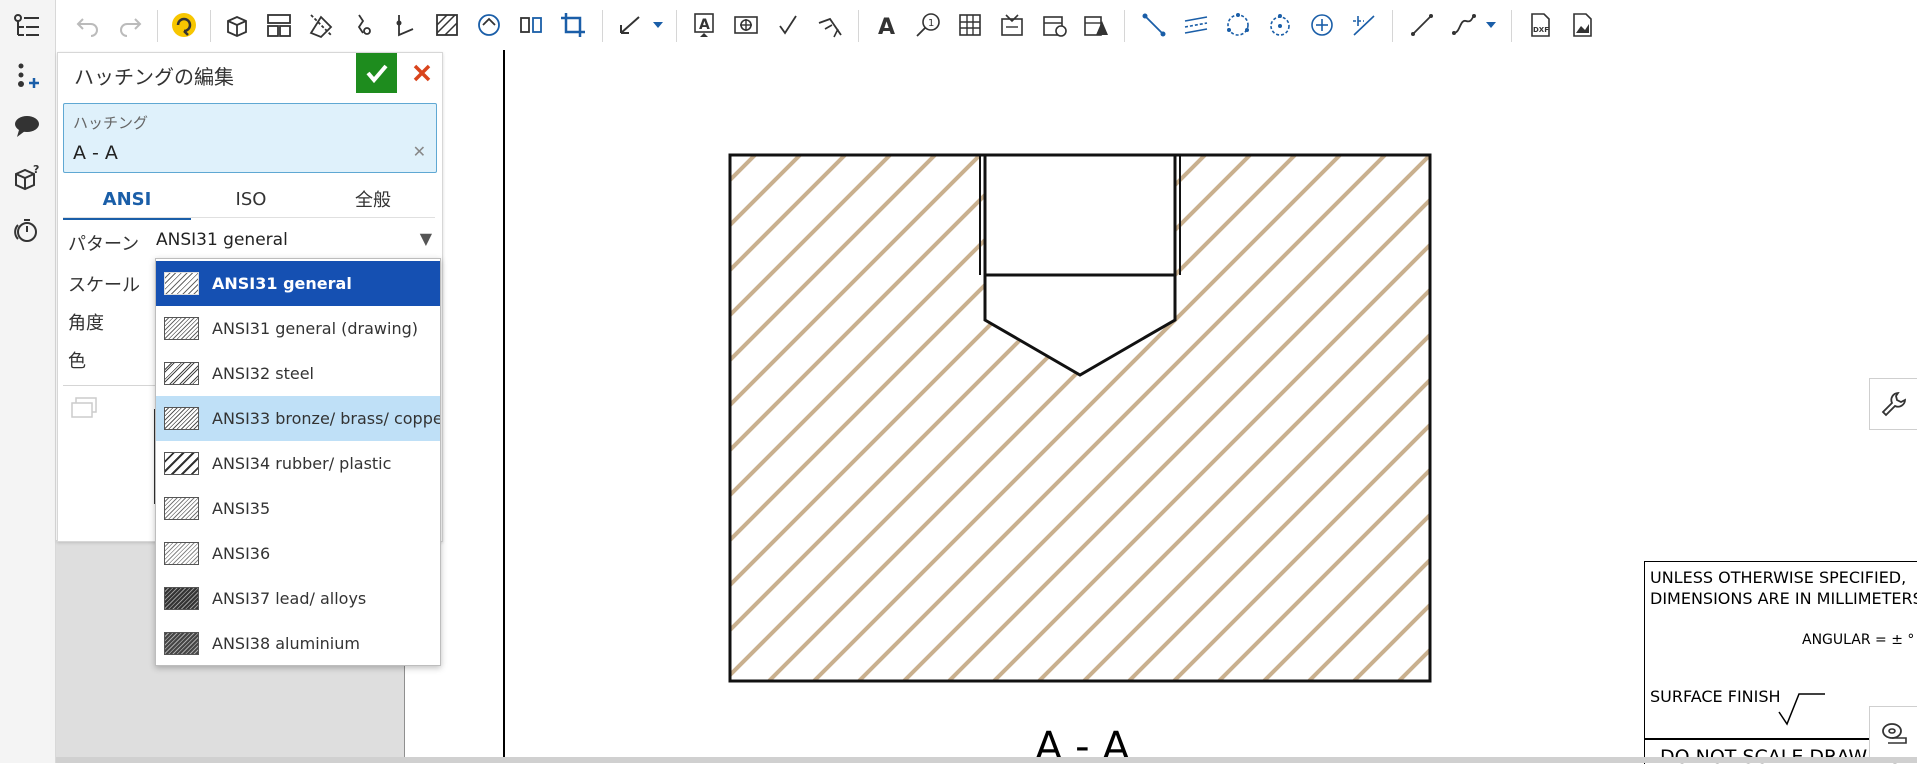  I want to click on svg-text: 1, so click(931, 23).